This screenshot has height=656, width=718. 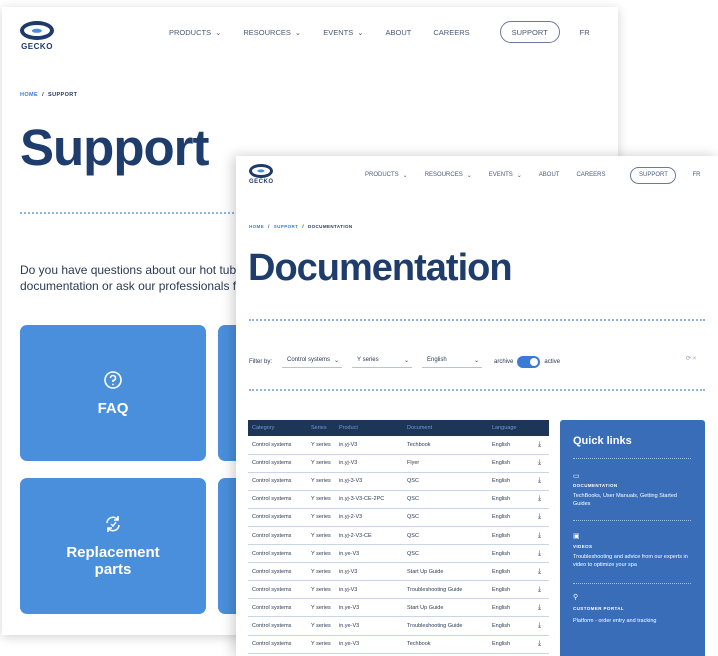 What do you see at coordinates (286, 226) in the screenshot?
I see `breadcrumb-support: SUPPORT` at bounding box center [286, 226].